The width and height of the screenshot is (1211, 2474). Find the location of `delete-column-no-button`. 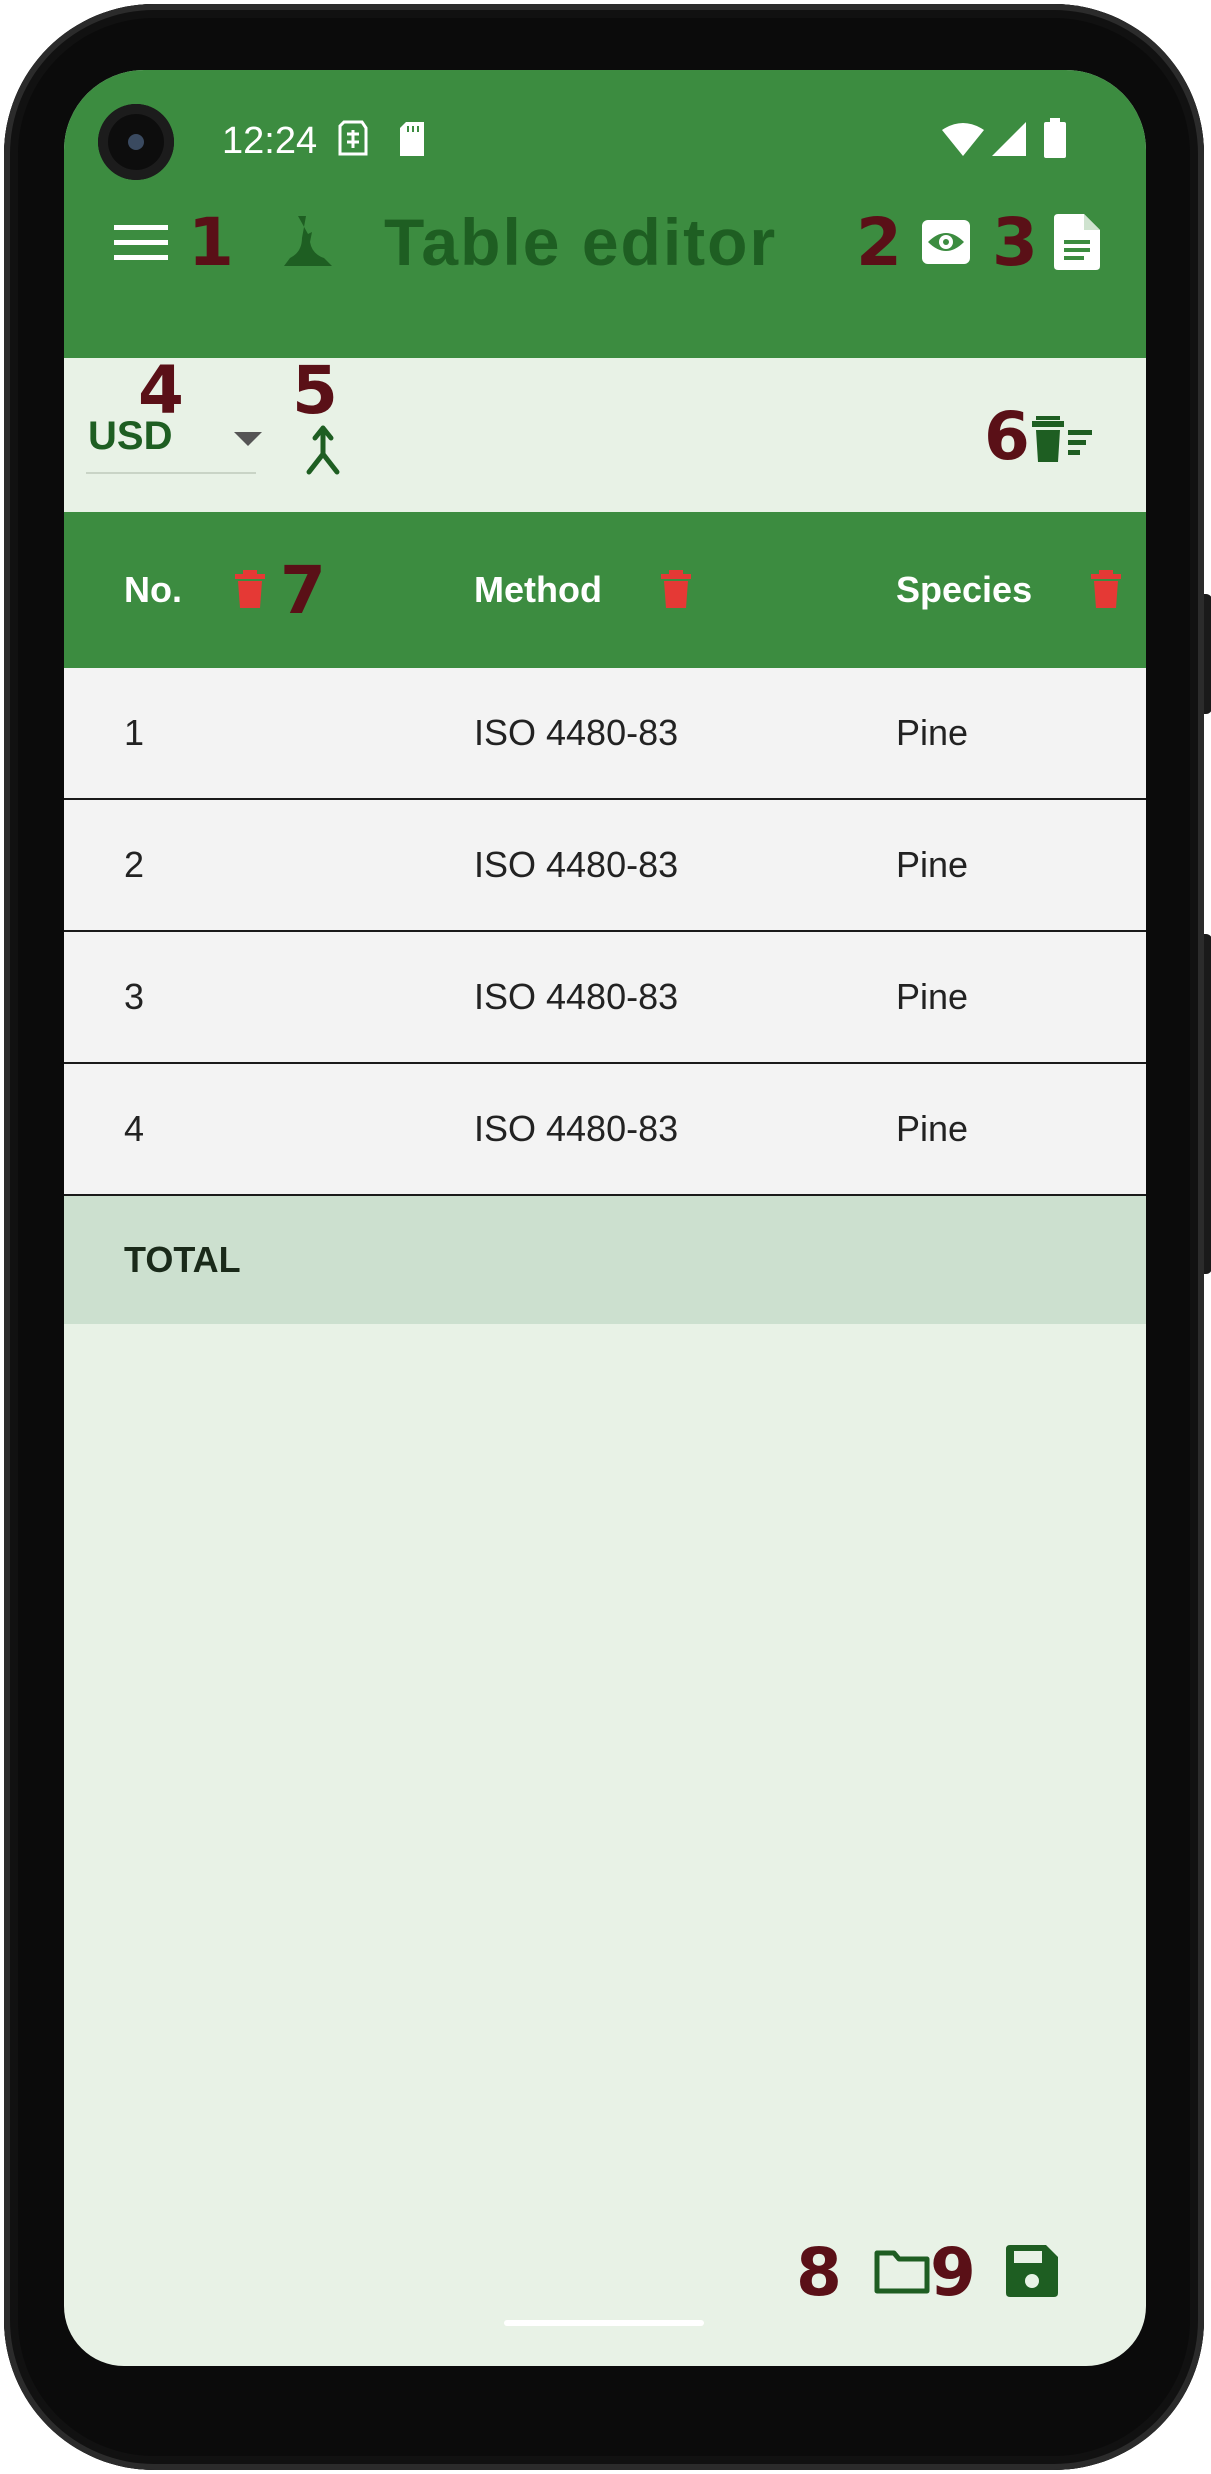

delete-column-no-button is located at coordinates (250, 589).